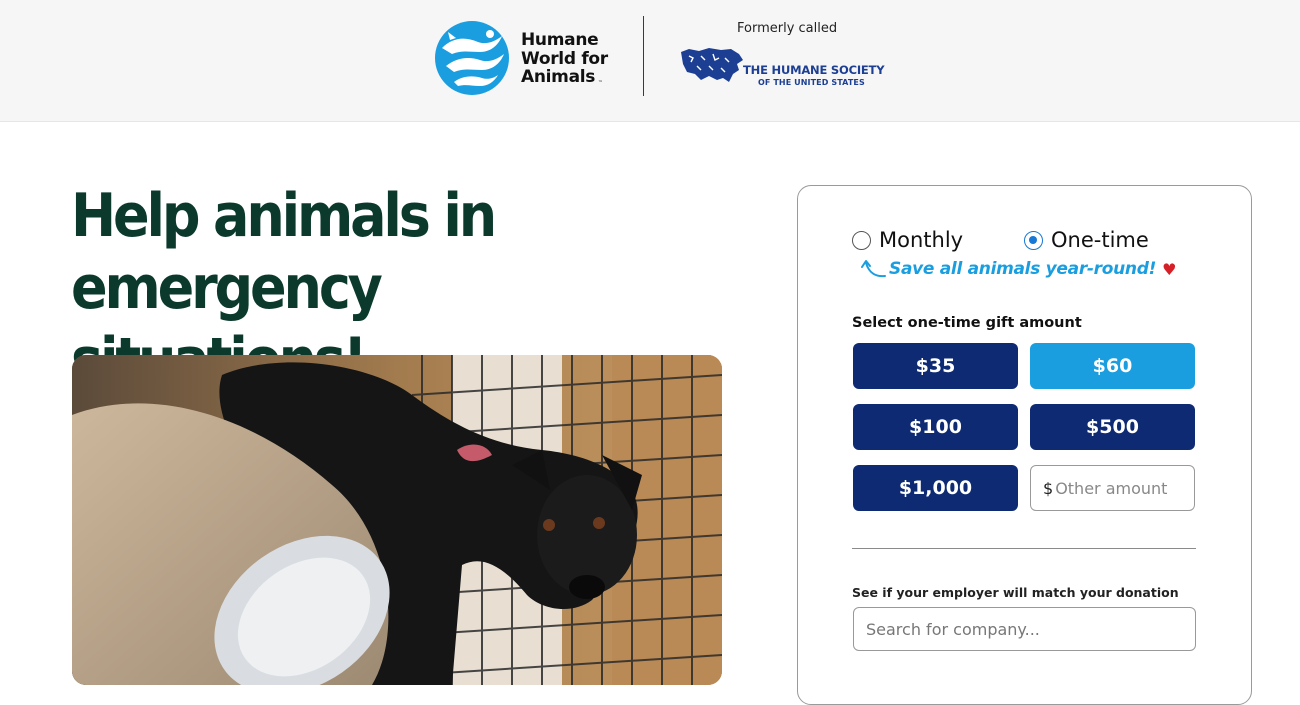 This screenshot has width=1300, height=705. I want to click on heart-icon: ♥, so click(1169, 269).